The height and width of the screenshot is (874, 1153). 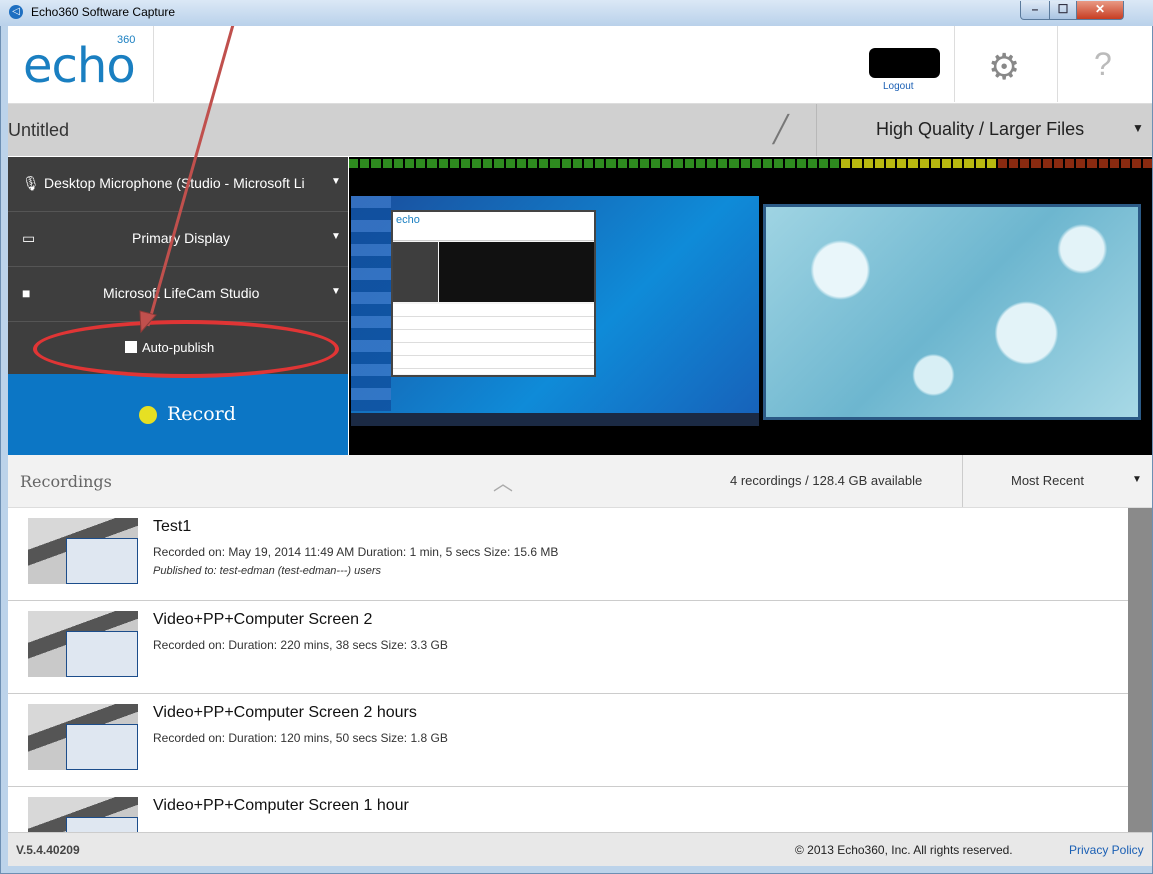 I want to click on camera-source-select: ■ Microsoft LifeCam Studio ▼, so click(x=178, y=294).